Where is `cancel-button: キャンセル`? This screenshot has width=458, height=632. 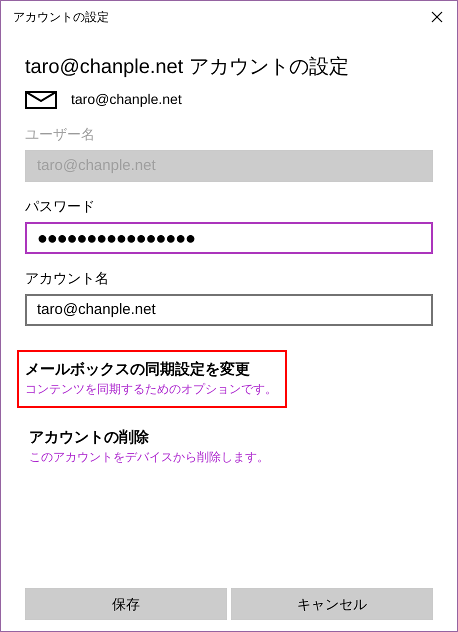
cancel-button: キャンセル is located at coordinates (332, 604).